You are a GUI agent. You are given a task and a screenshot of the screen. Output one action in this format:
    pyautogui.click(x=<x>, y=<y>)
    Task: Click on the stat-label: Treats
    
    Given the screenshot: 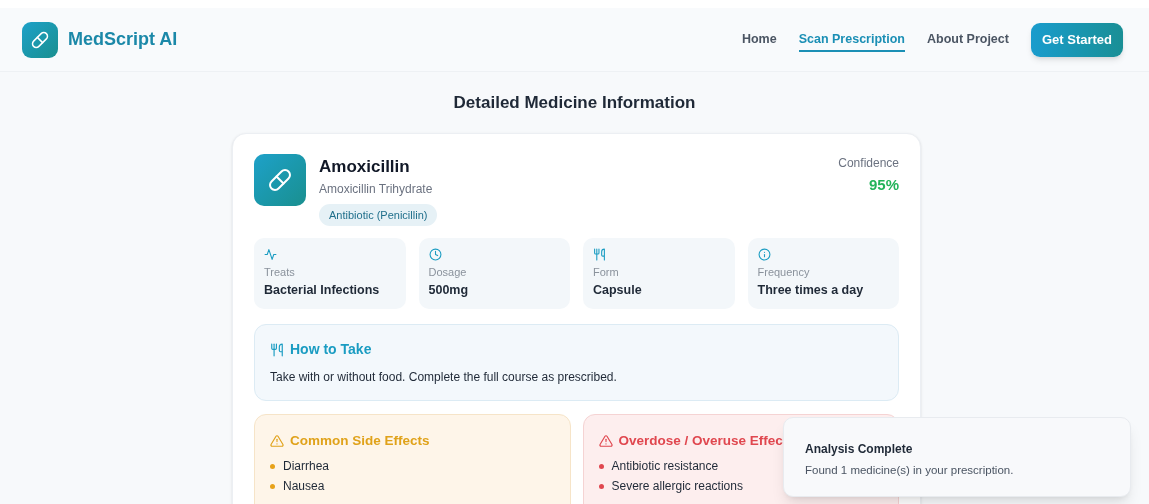 What is the action you would take?
    pyautogui.click(x=279, y=272)
    